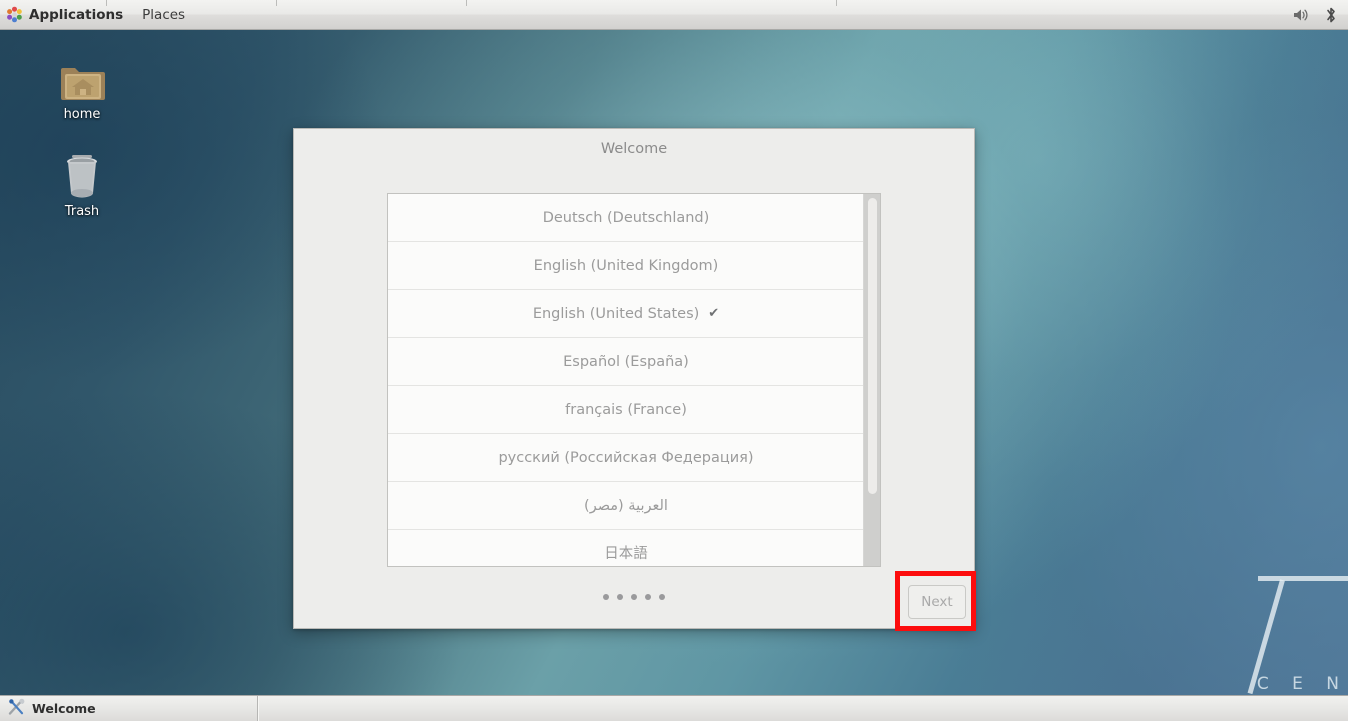 This screenshot has height=721, width=1348. What do you see at coordinates (82, 114) in the screenshot?
I see `desktop-icon-home-label: home` at bounding box center [82, 114].